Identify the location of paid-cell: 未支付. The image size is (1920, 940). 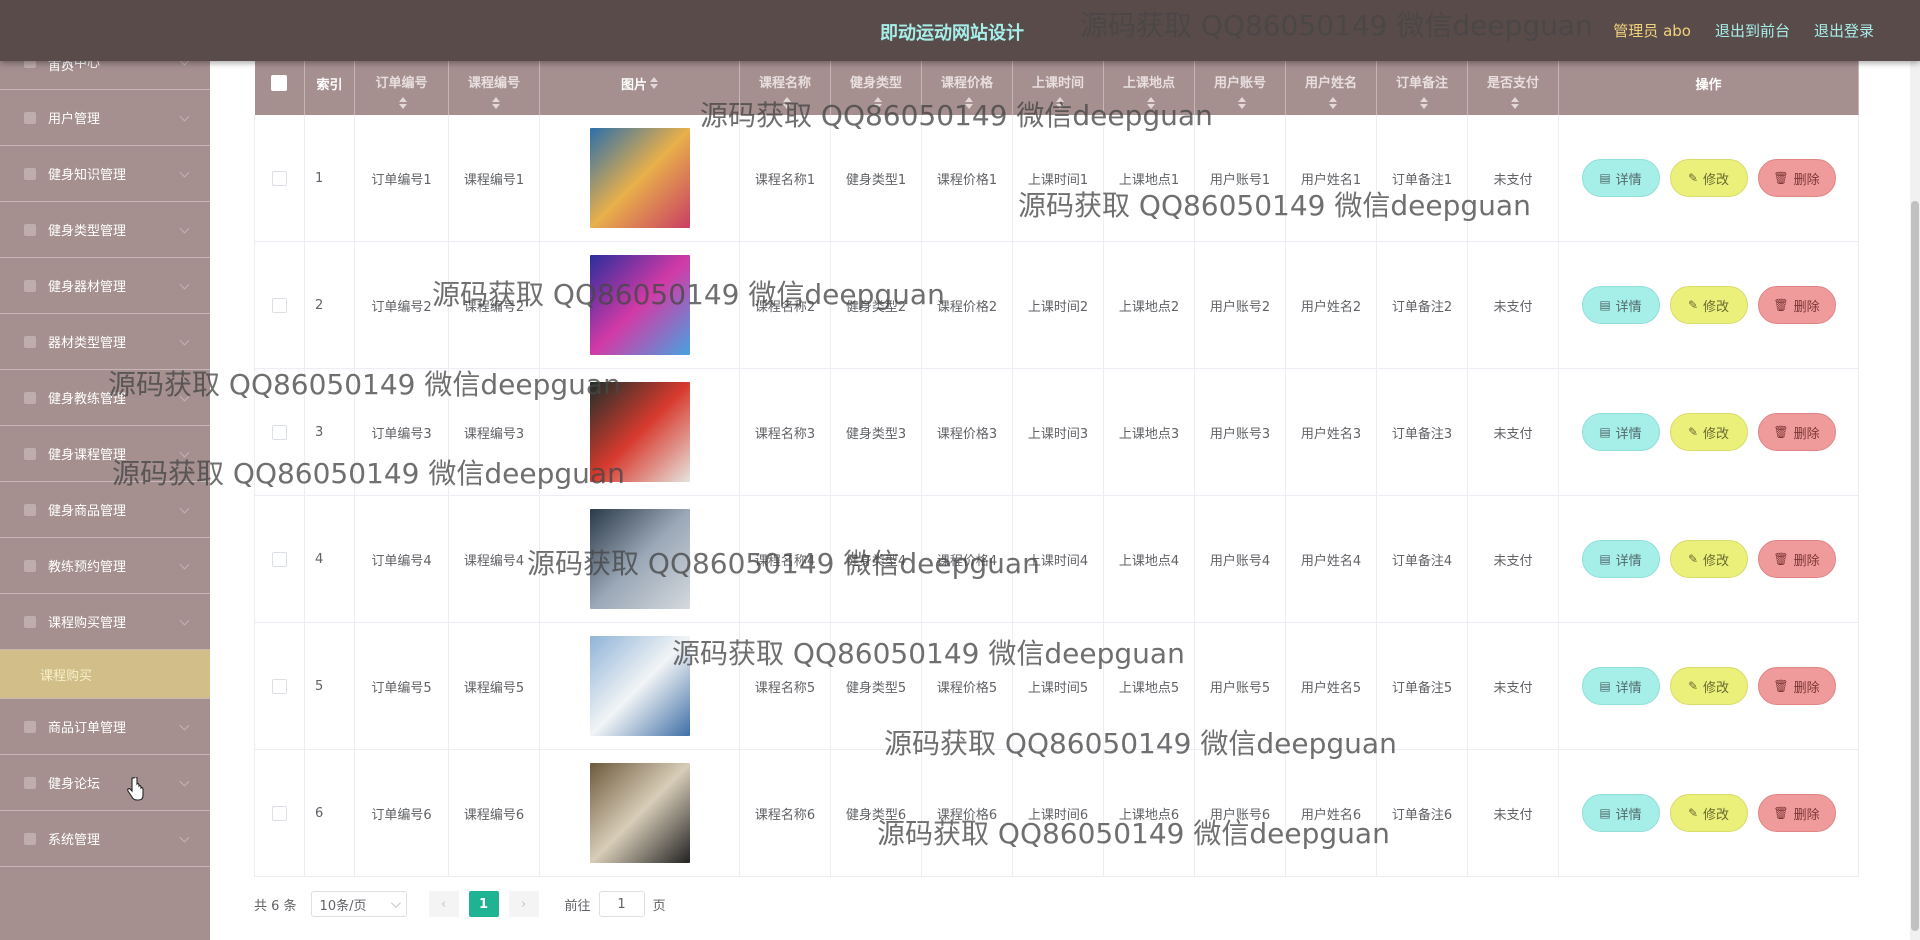
(1513, 178).